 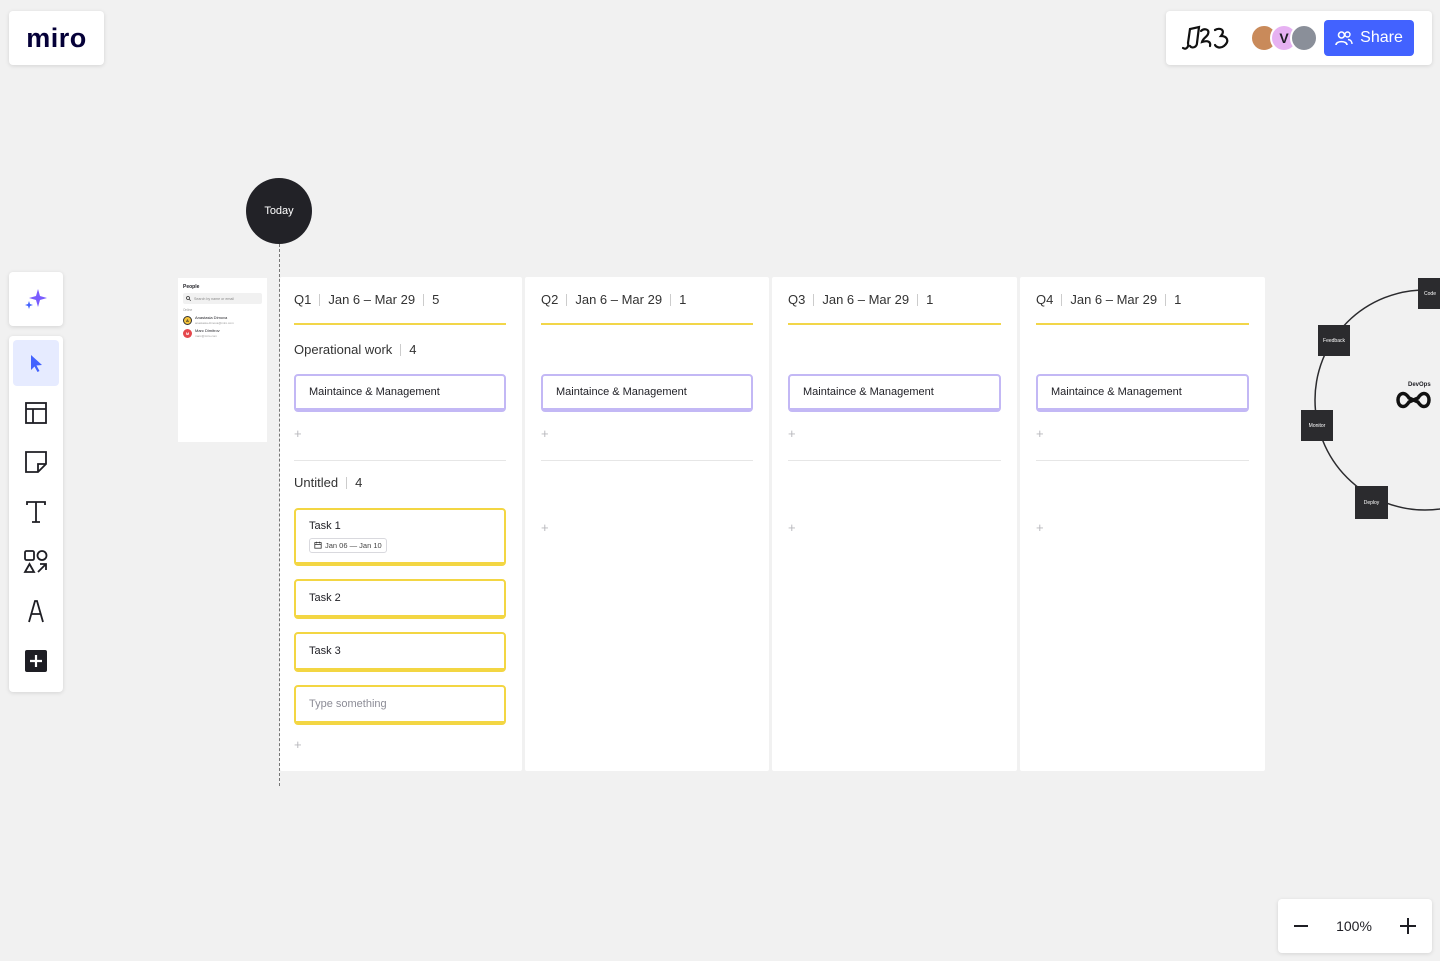 I want to click on tool-sticky-note, so click(x=36, y=462).